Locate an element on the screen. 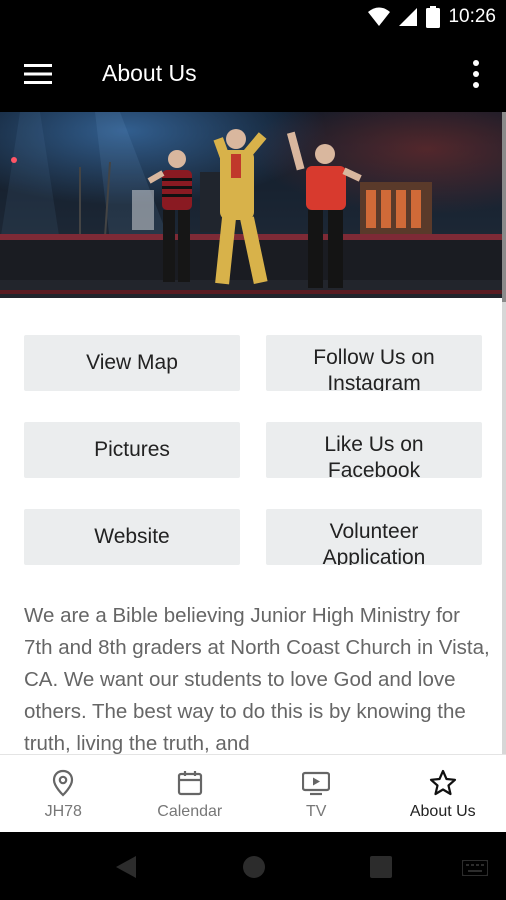 This screenshot has height=900, width=506. scrollbar is located at coordinates (504, 433).